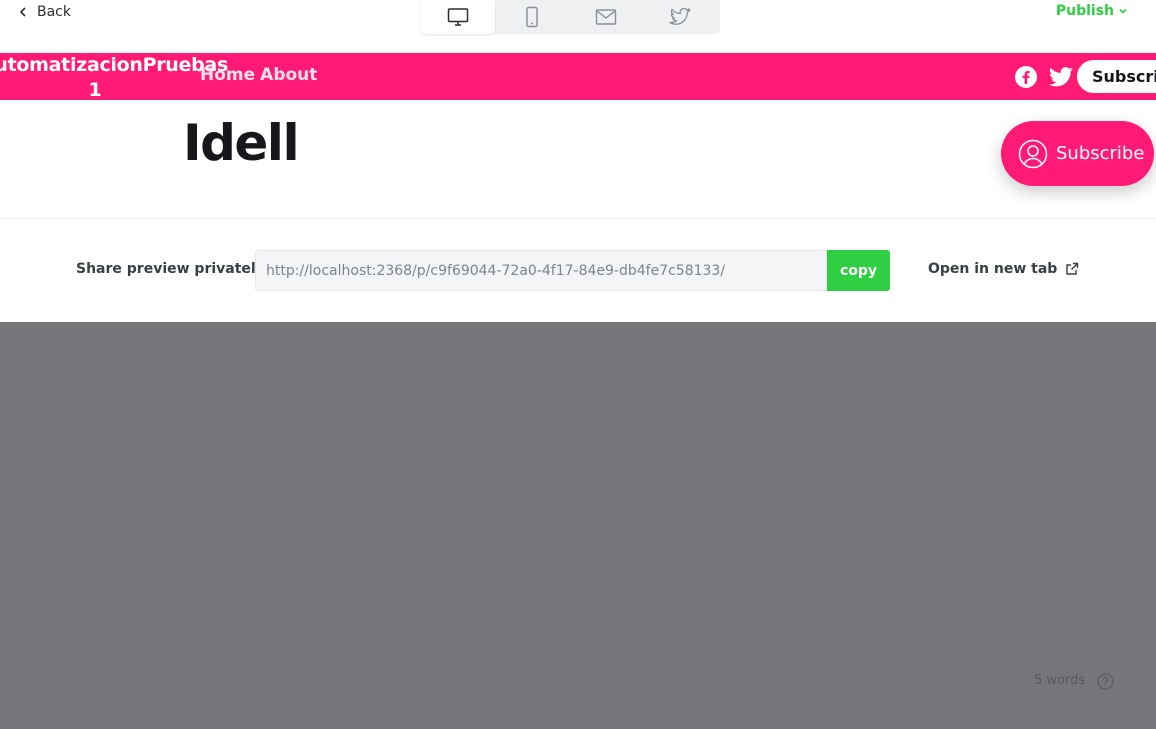  Describe the element at coordinates (541, 270) in the screenshot. I see `share-url-input` at that location.